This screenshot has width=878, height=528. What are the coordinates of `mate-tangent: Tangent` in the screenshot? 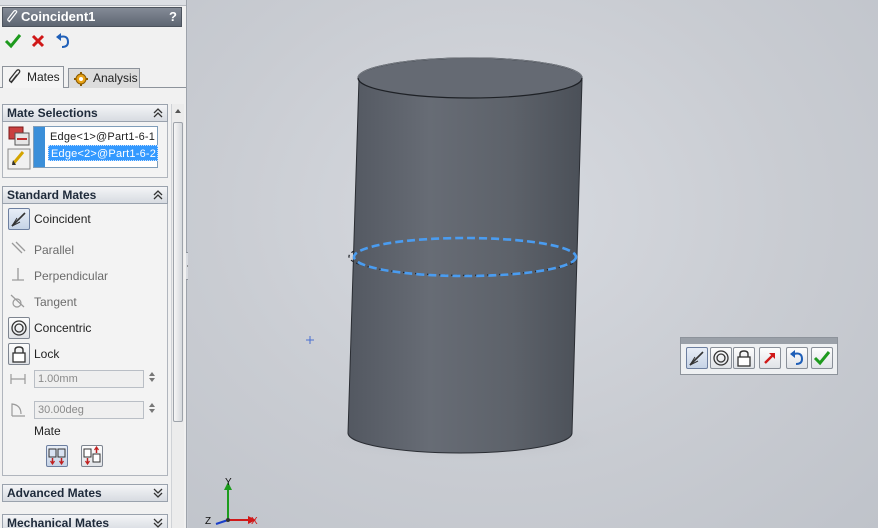 It's located at (86, 302).